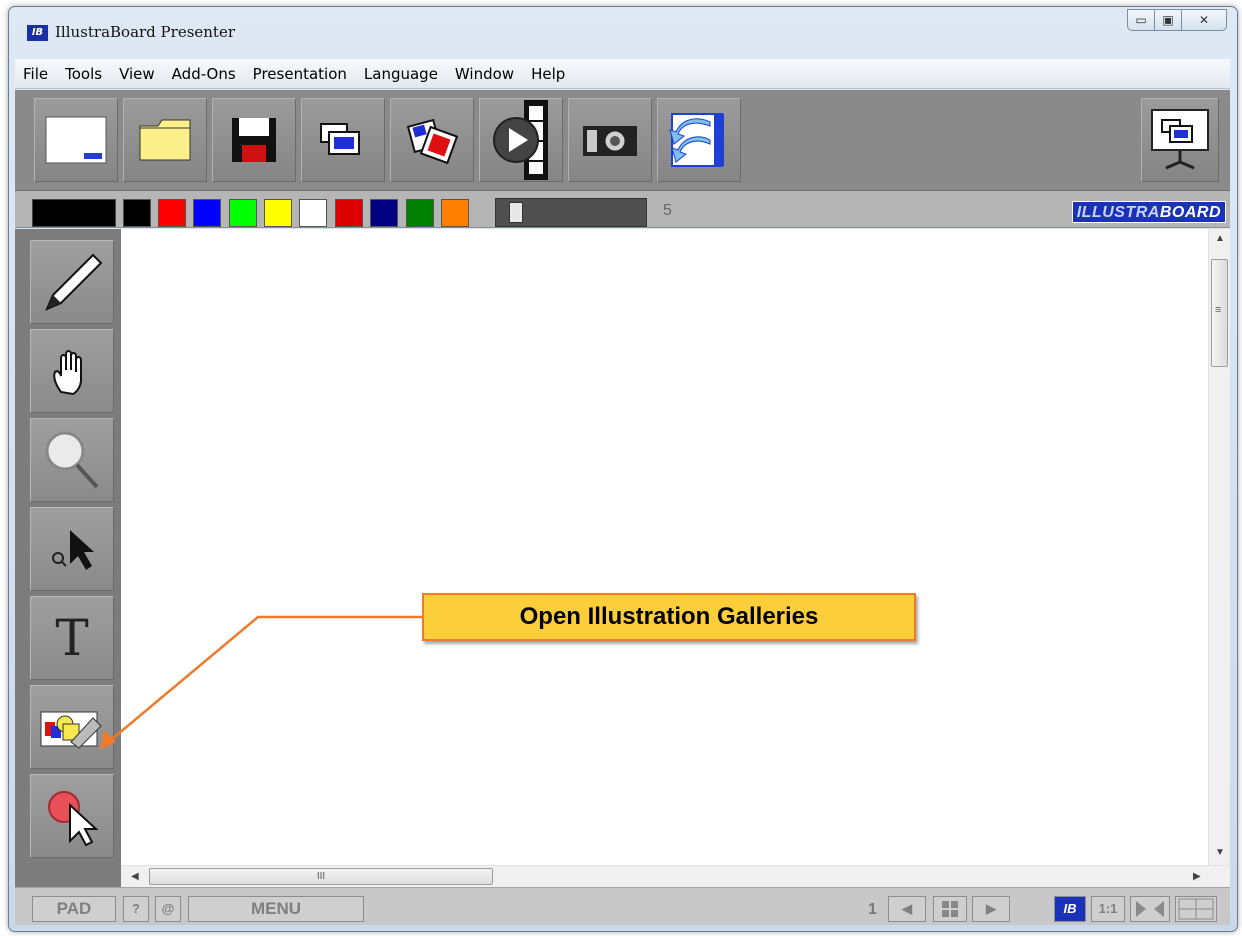  I want to click on color-bar: 5 ILLUSTRABOARD, so click(622, 209).